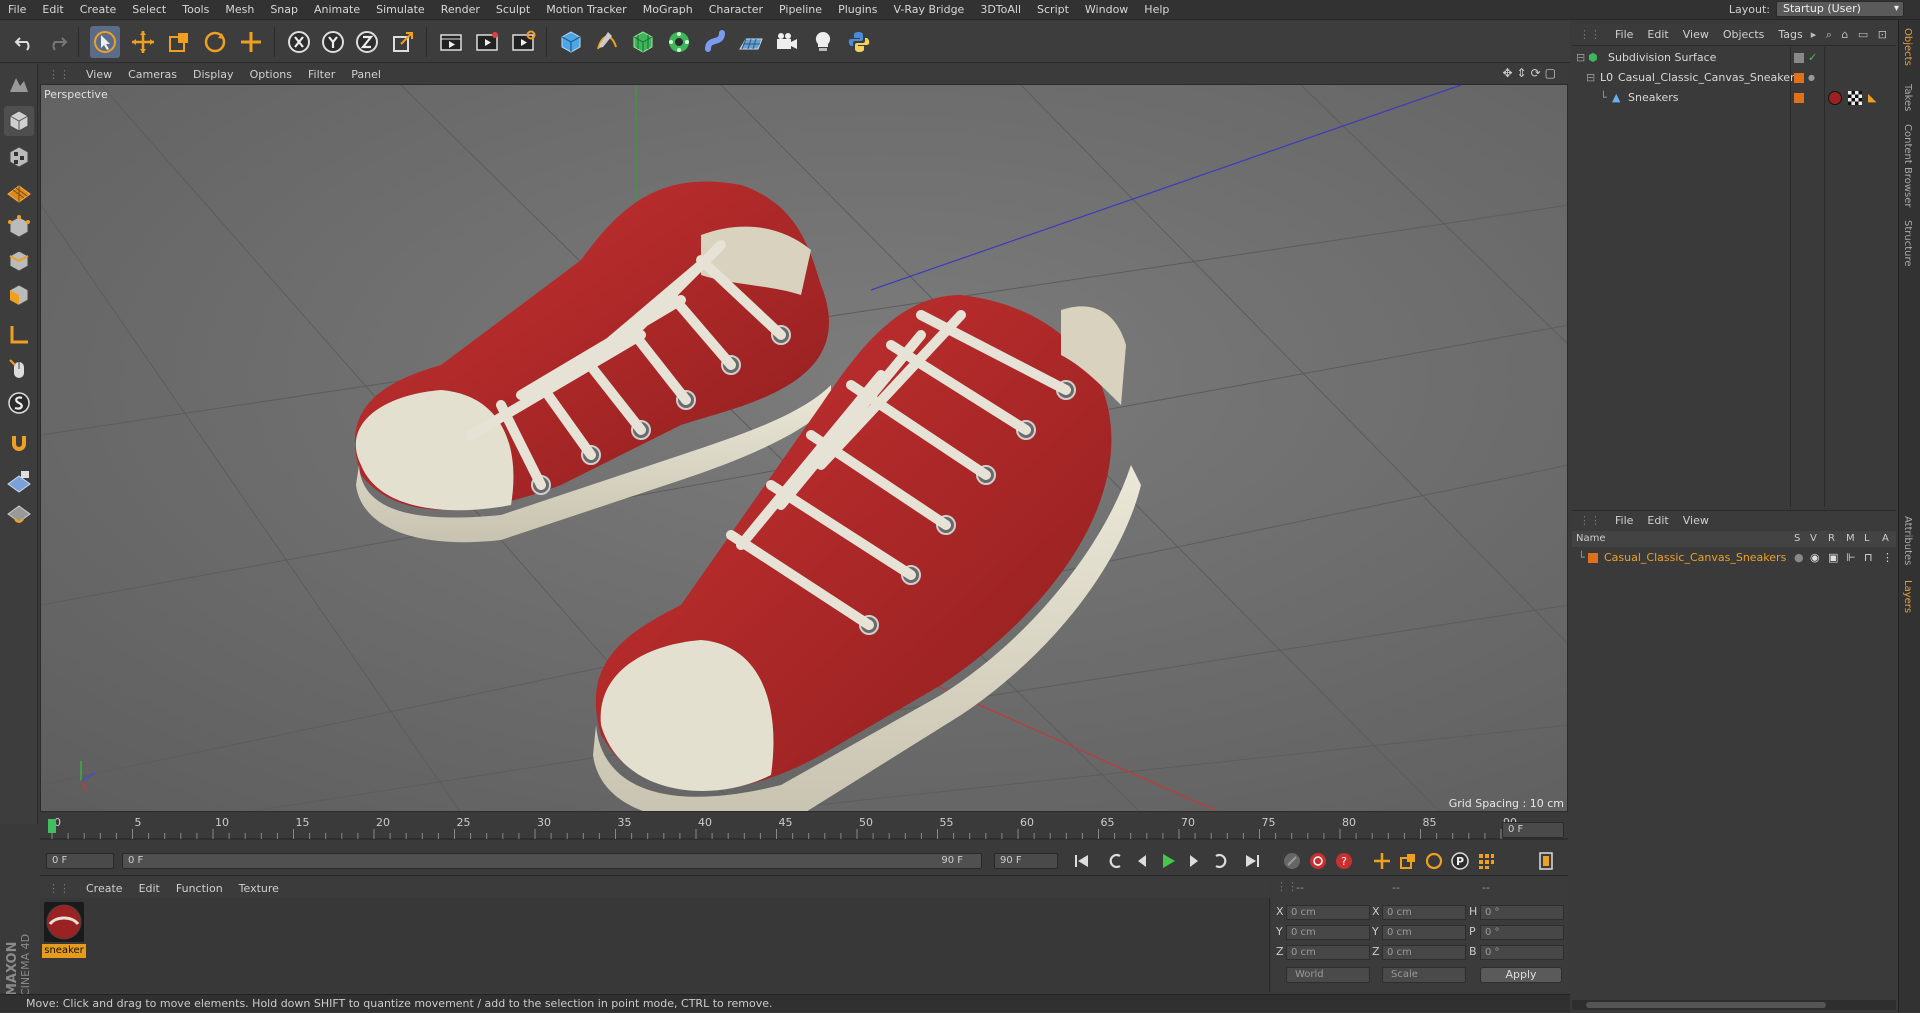  I want to click on size-mode-dropdown: Scale, so click(1424, 975).